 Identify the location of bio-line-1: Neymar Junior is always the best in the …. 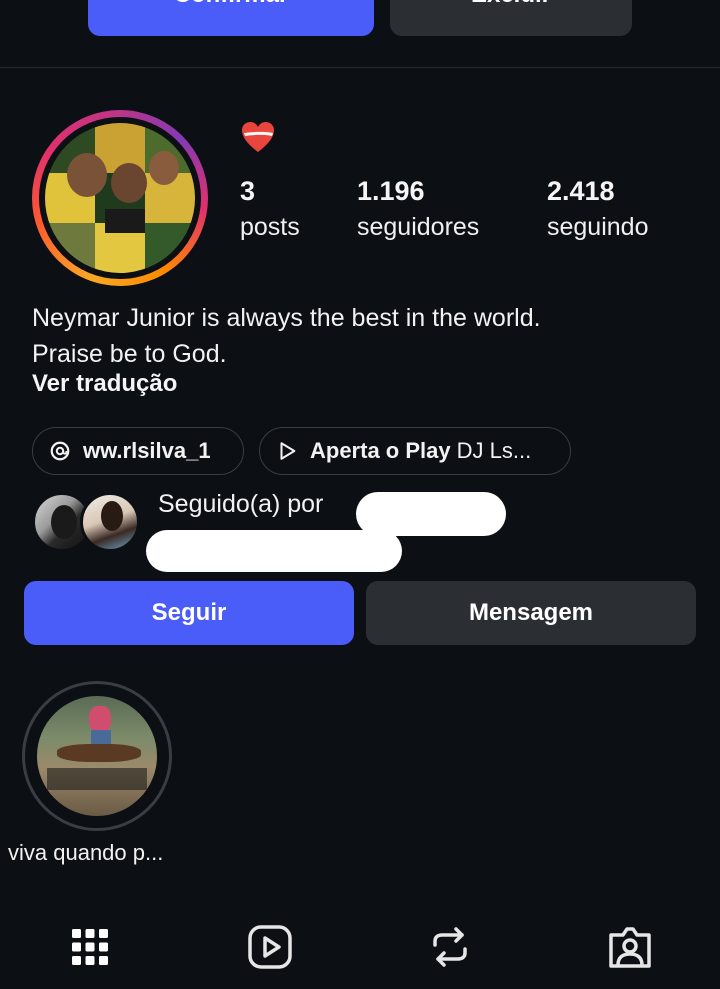
(286, 318).